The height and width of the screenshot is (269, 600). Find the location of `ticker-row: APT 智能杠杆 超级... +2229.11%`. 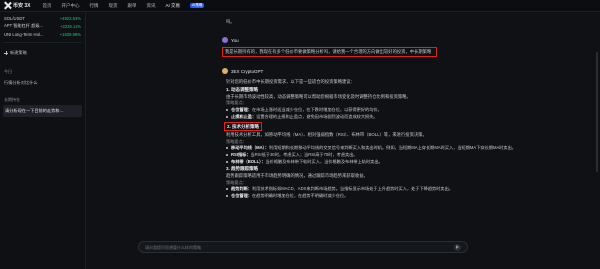

ticker-row: APT 智能杠杆 超级... +2229.11% is located at coordinates (42, 26).